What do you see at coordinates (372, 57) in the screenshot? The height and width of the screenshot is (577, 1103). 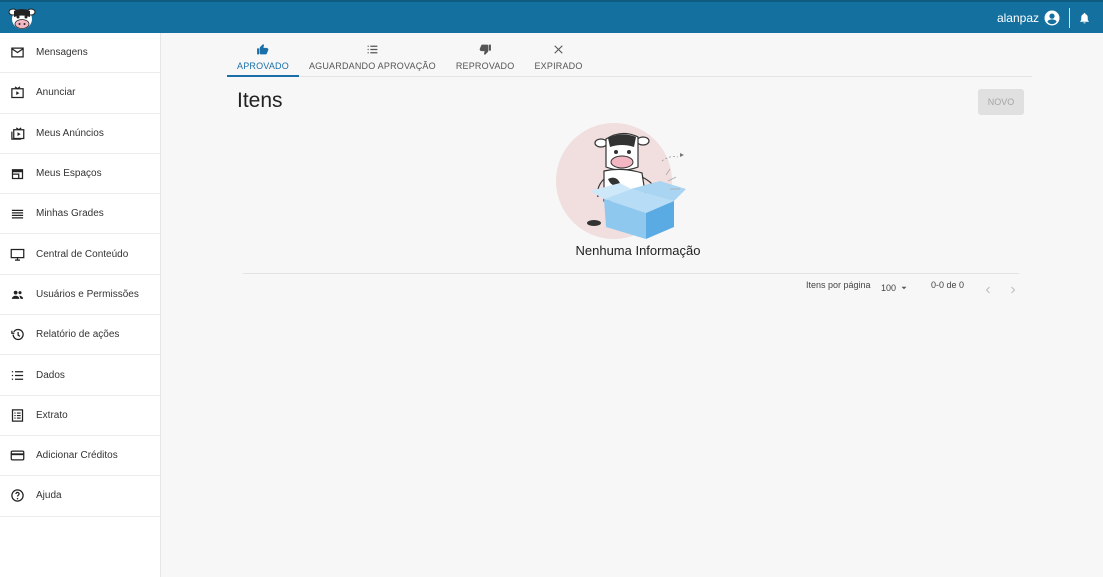 I see `tab-aguardando-aprovacao: AGUARDANDO APROVAÇÃO` at bounding box center [372, 57].